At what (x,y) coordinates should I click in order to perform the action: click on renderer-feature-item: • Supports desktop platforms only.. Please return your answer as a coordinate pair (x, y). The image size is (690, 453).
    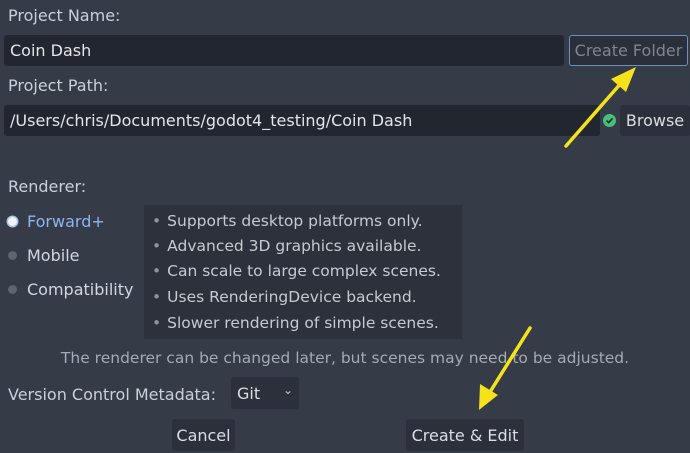
    Looking at the image, I should click on (287, 221).